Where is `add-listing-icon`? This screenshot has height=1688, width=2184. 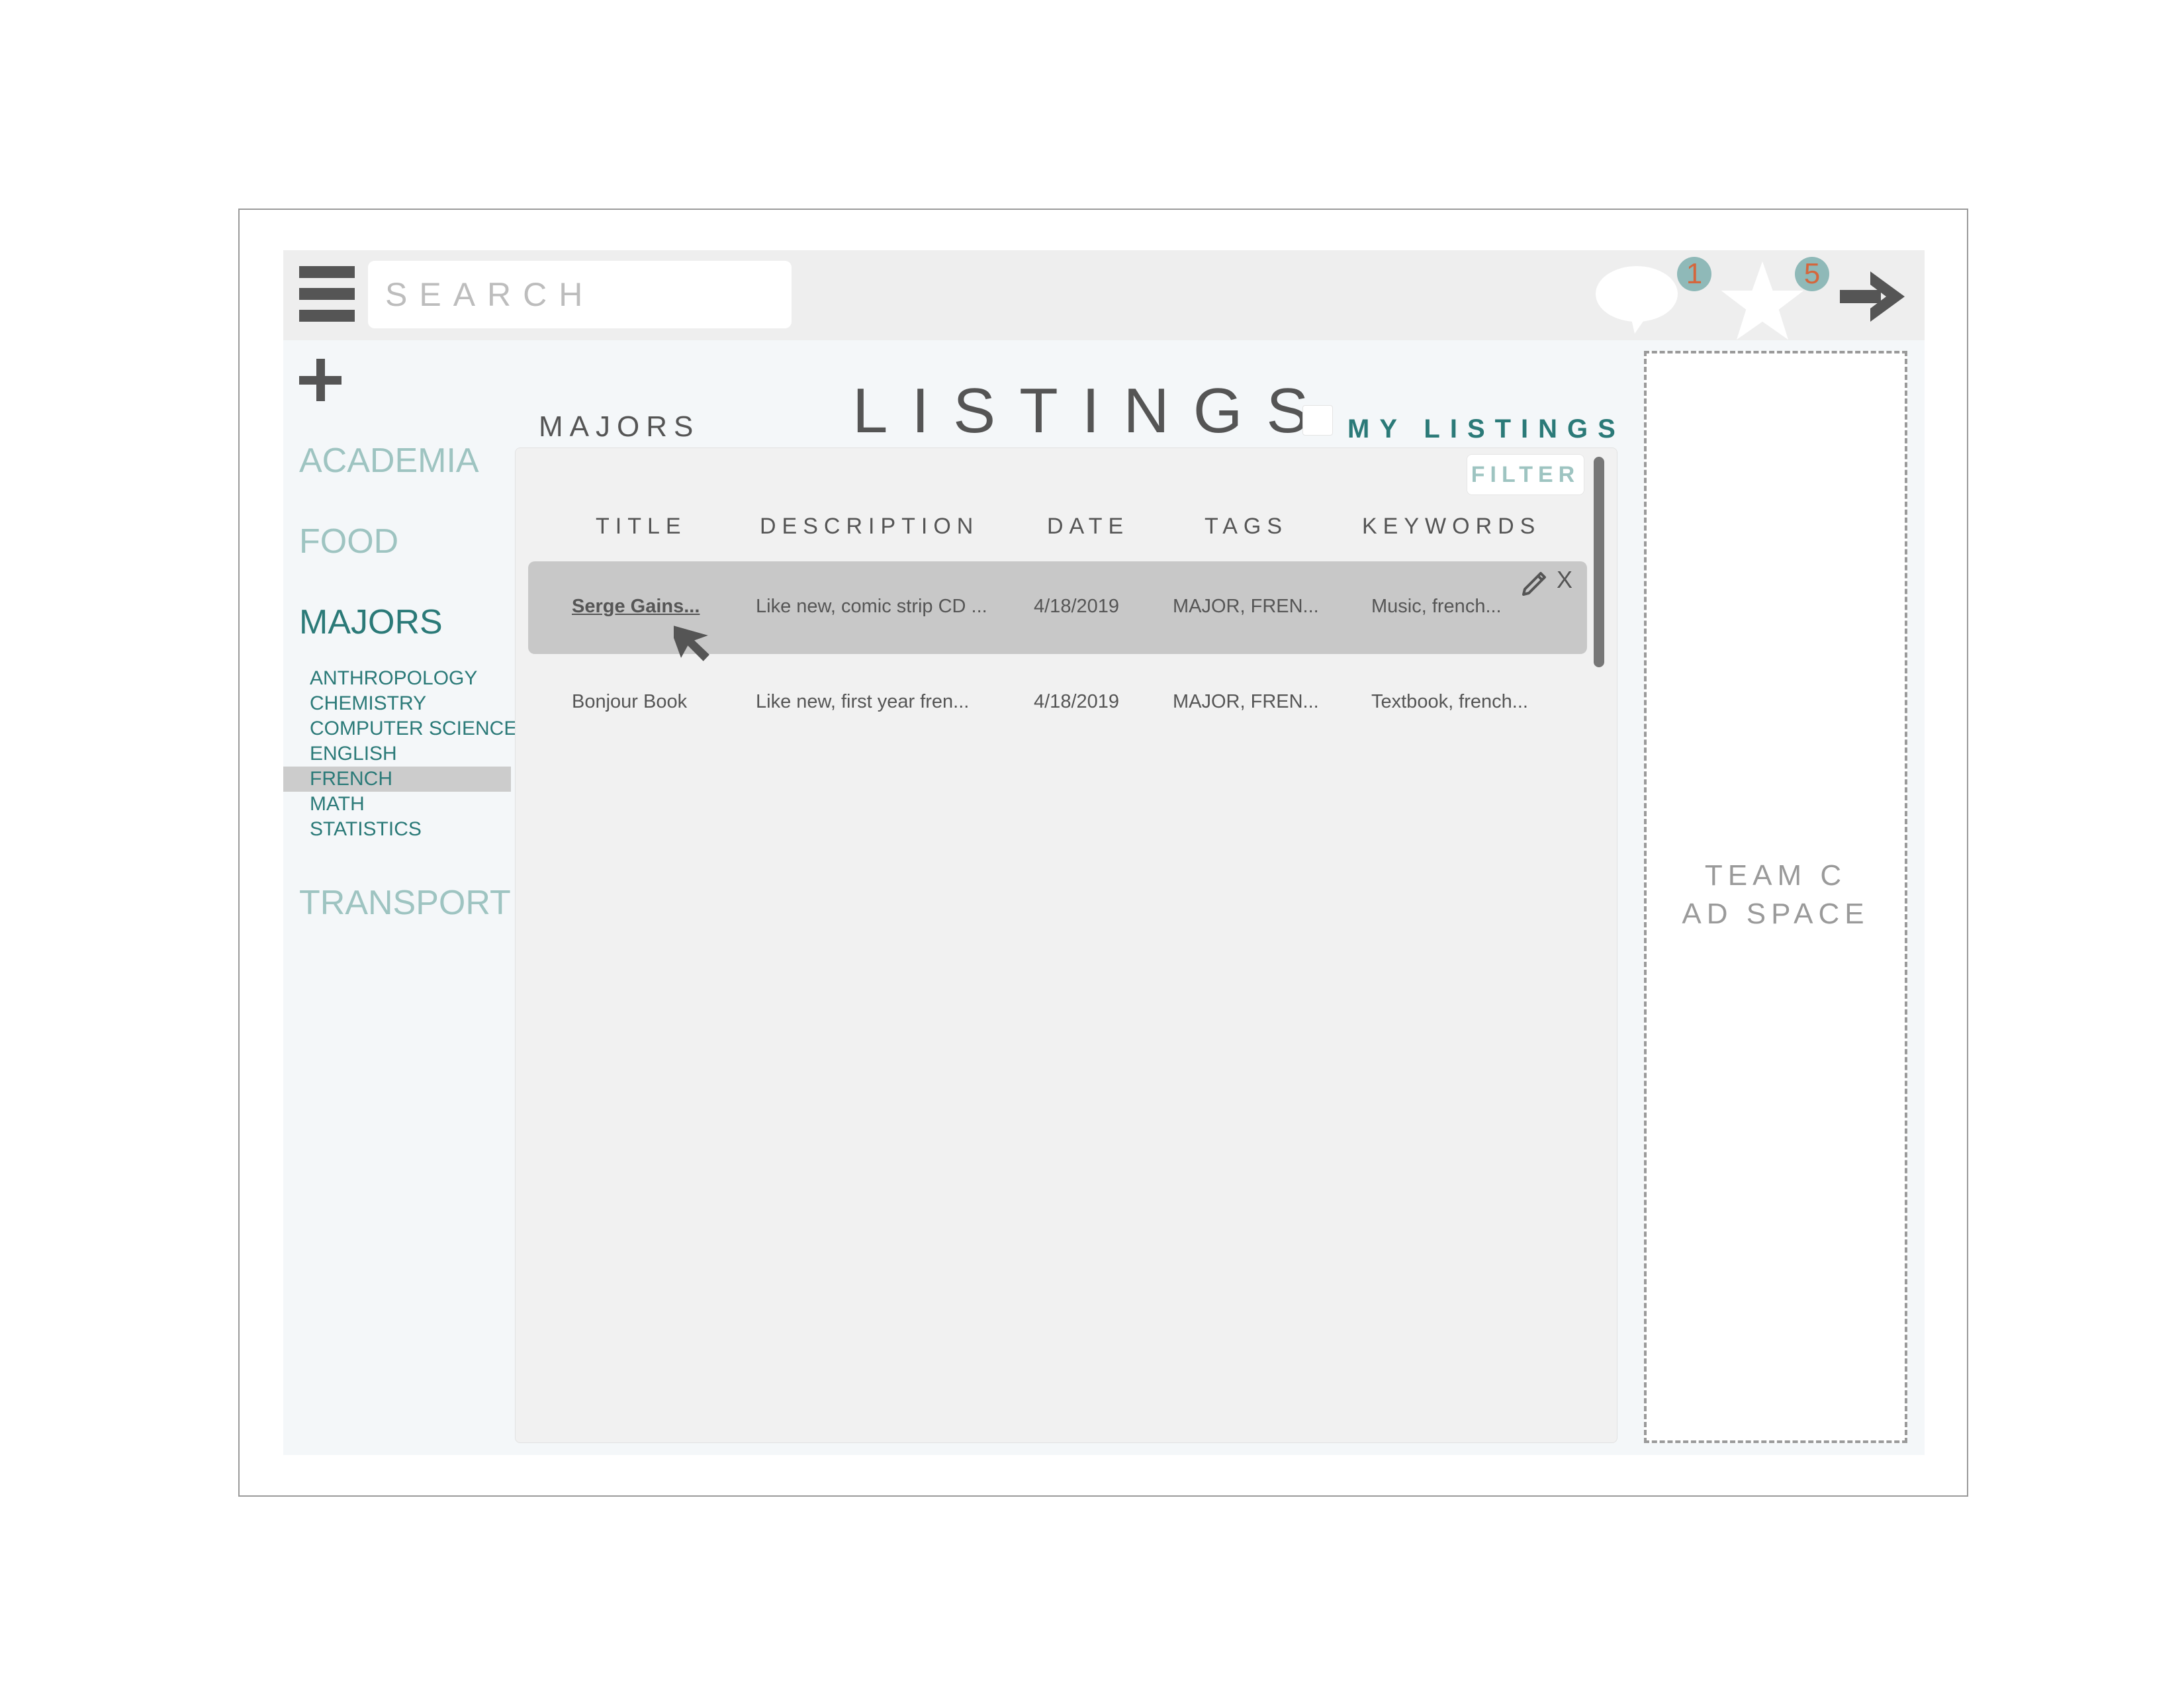
add-listing-icon is located at coordinates (320, 380).